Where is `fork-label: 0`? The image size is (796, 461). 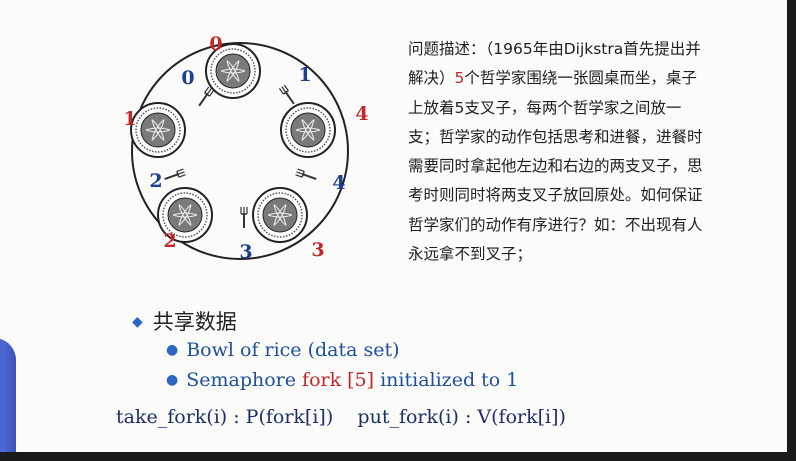
fork-label: 0 is located at coordinates (187, 78).